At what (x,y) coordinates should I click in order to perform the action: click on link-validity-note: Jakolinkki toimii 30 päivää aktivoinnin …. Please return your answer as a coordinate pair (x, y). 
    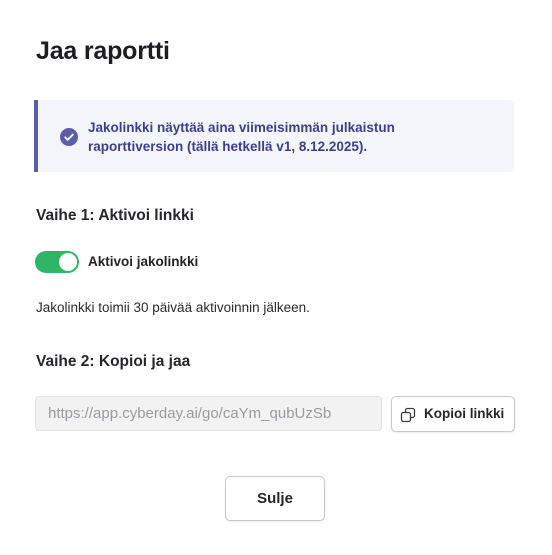
    Looking at the image, I should click on (173, 307).